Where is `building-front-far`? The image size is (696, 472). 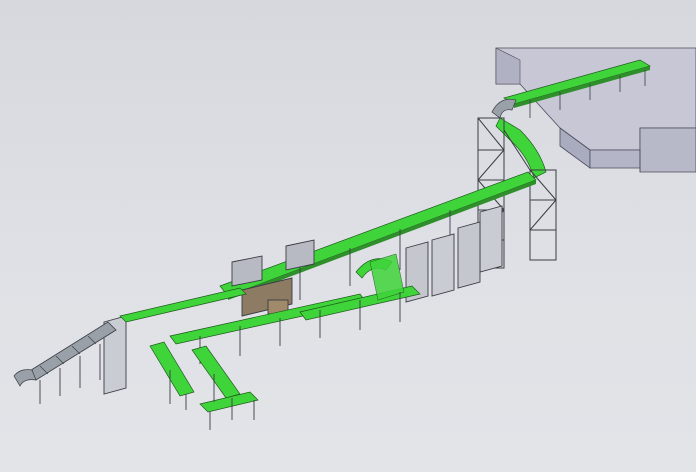 building-front-far is located at coordinates (667, 150).